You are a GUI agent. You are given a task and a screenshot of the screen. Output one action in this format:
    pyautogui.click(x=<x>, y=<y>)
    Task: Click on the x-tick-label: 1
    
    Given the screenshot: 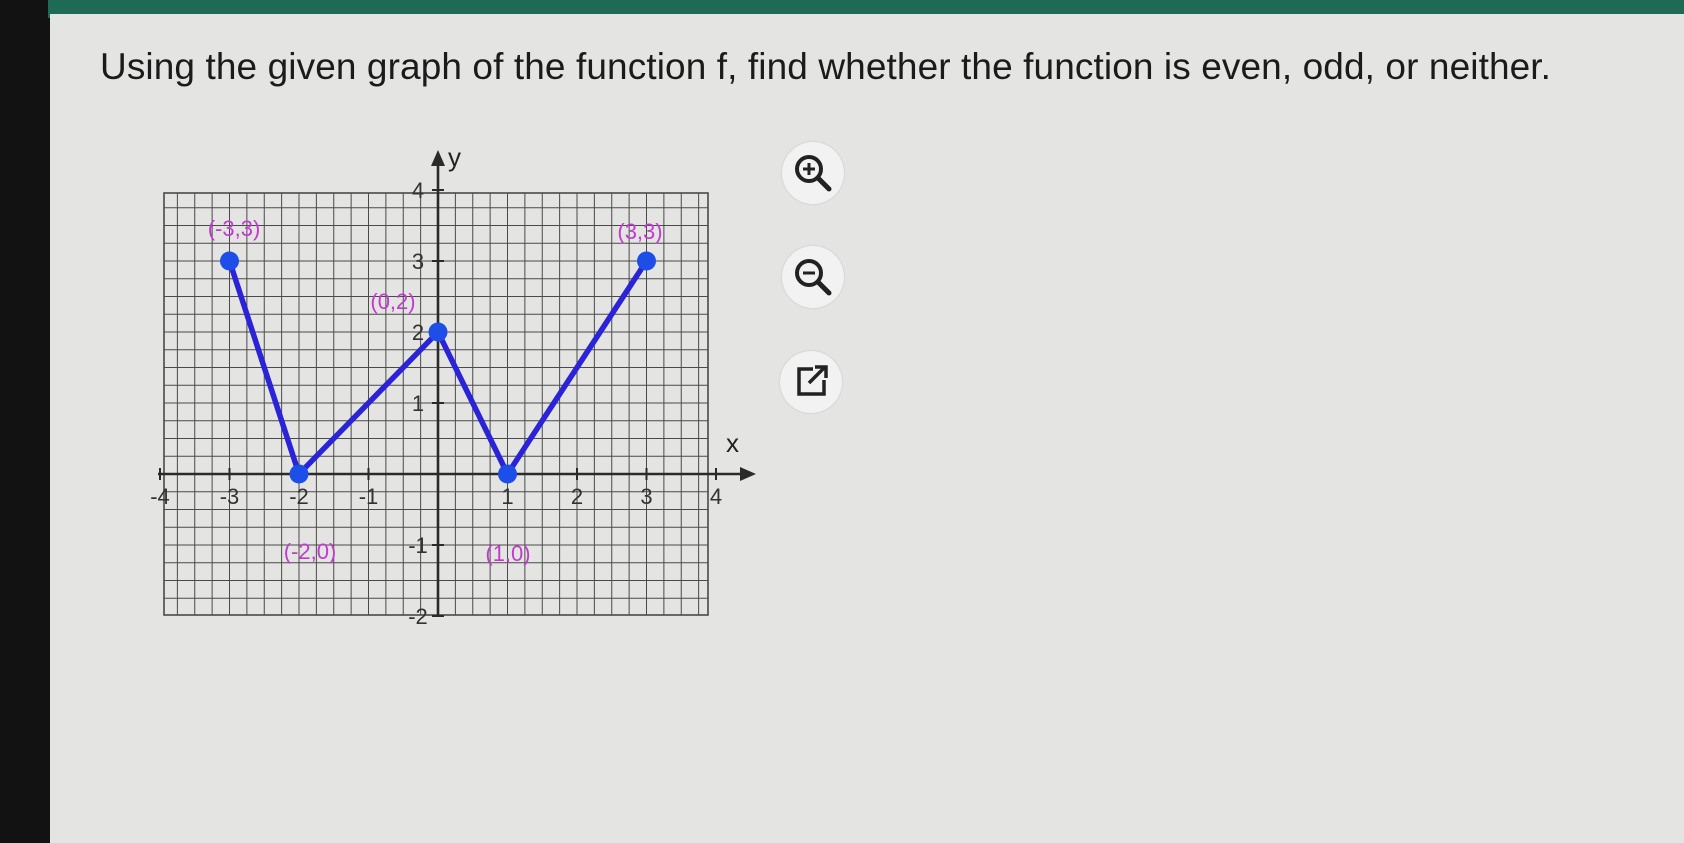 What is the action you would take?
    pyautogui.click(x=507, y=496)
    